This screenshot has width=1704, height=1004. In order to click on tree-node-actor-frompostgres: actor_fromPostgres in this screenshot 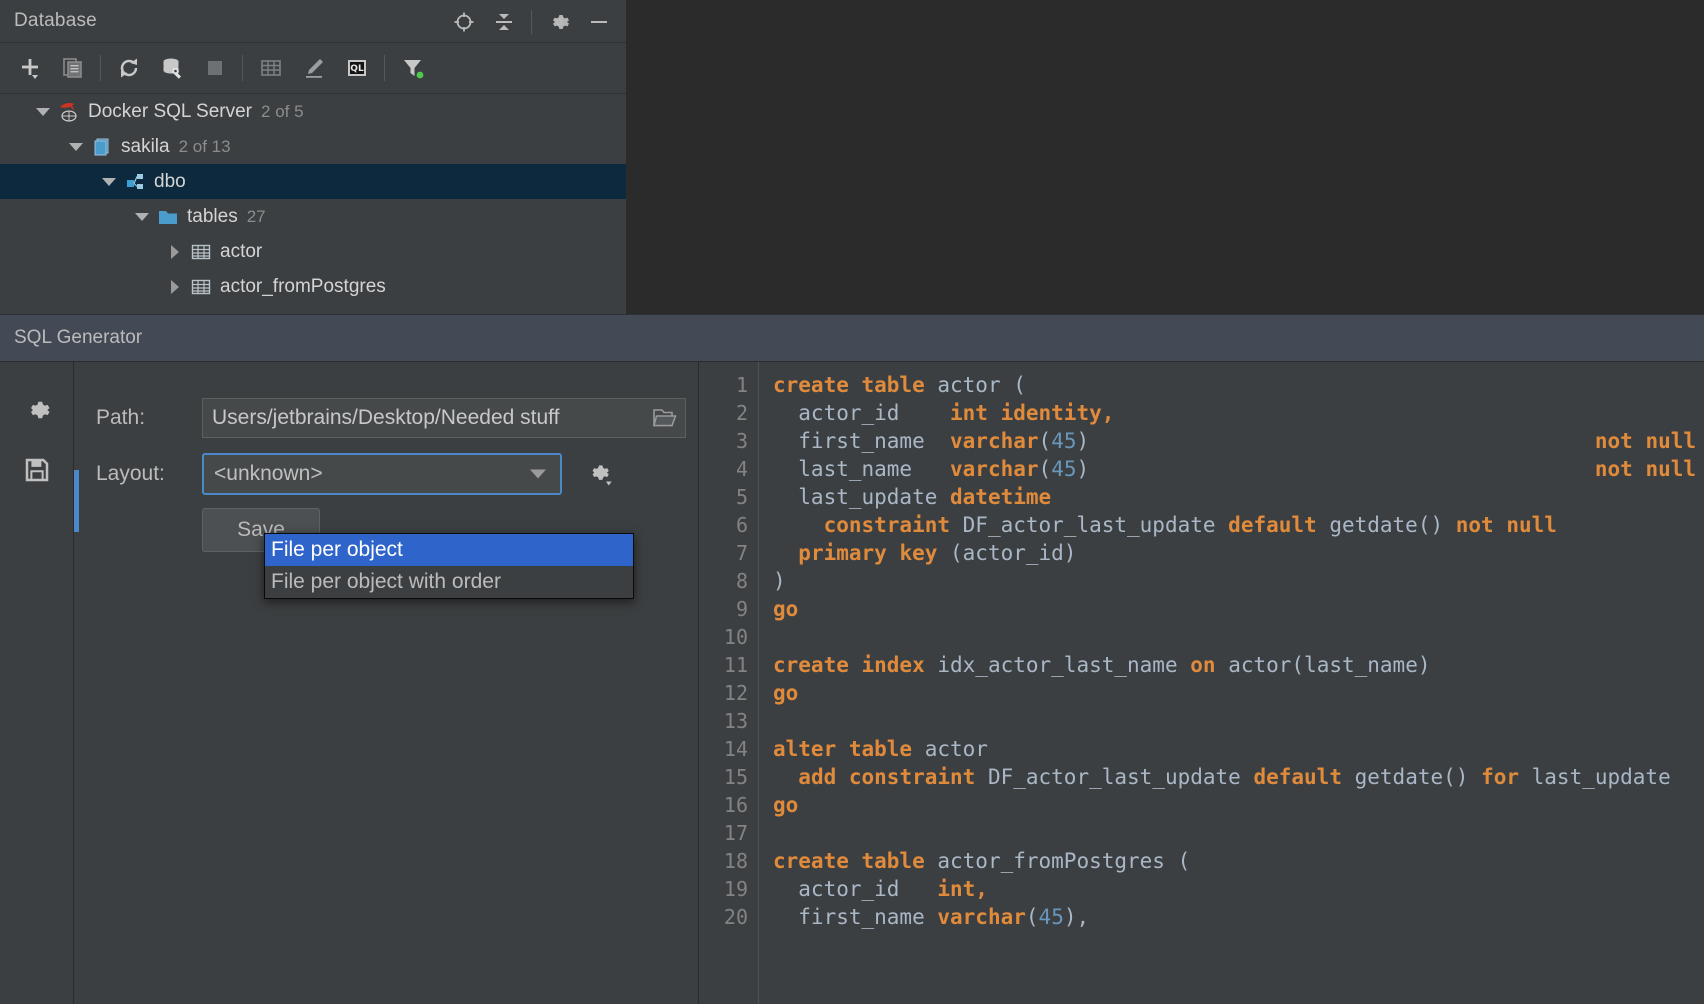, I will do `click(313, 286)`.